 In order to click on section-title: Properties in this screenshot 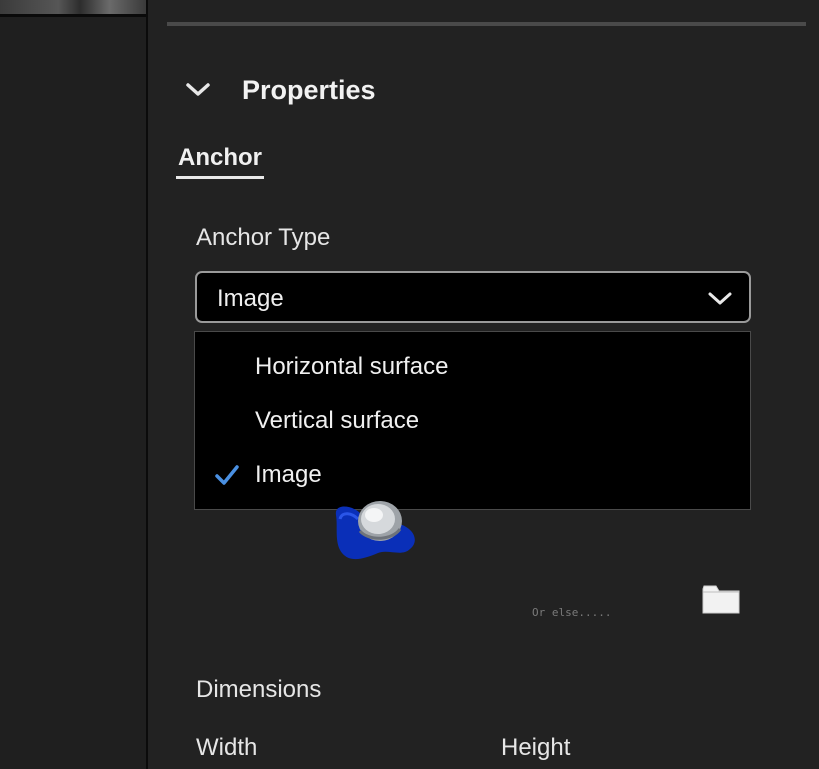, I will do `click(309, 89)`.